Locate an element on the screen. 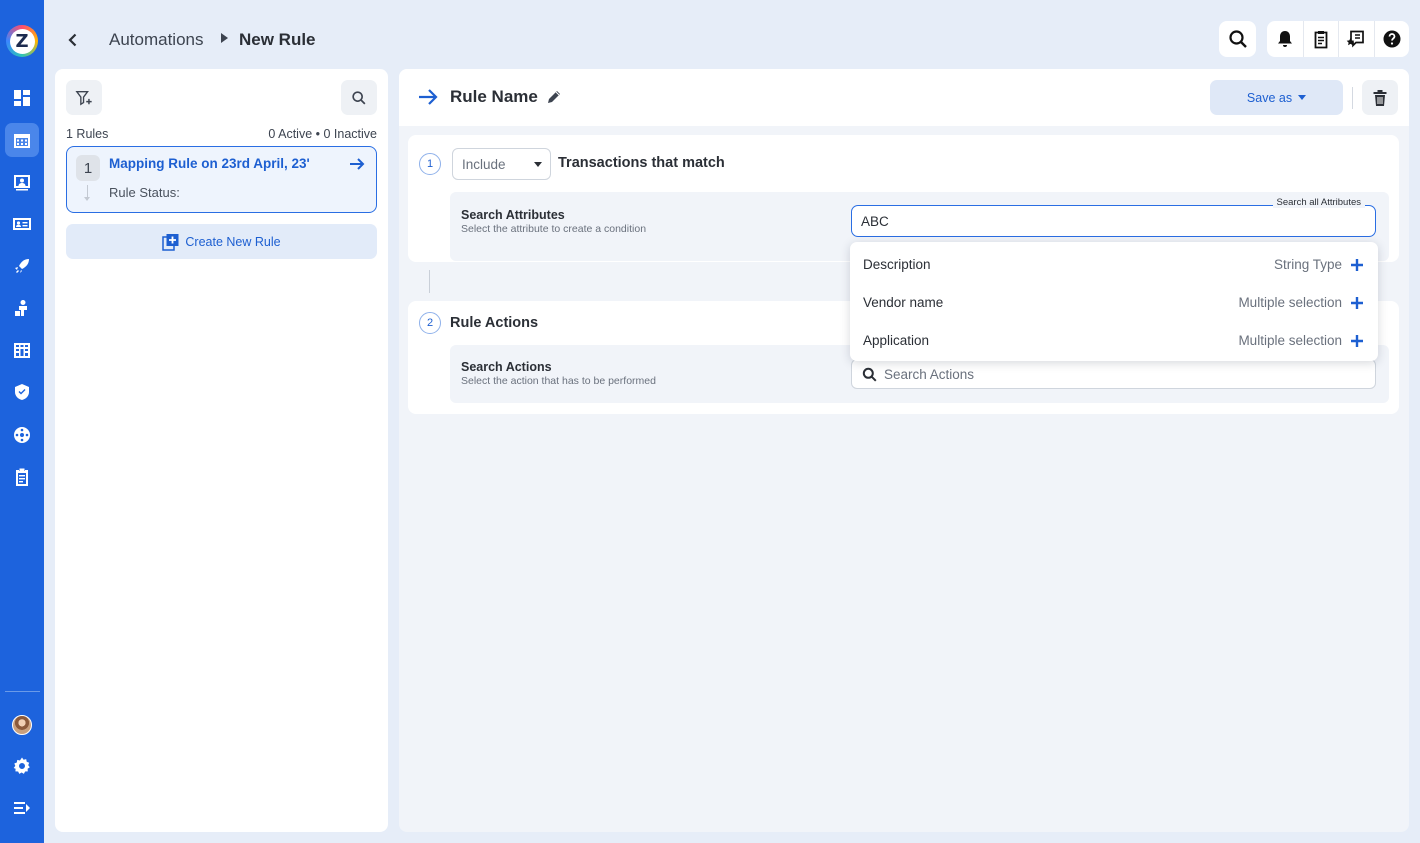 This screenshot has height=843, width=1420. review-icon is located at coordinates (1355, 39).